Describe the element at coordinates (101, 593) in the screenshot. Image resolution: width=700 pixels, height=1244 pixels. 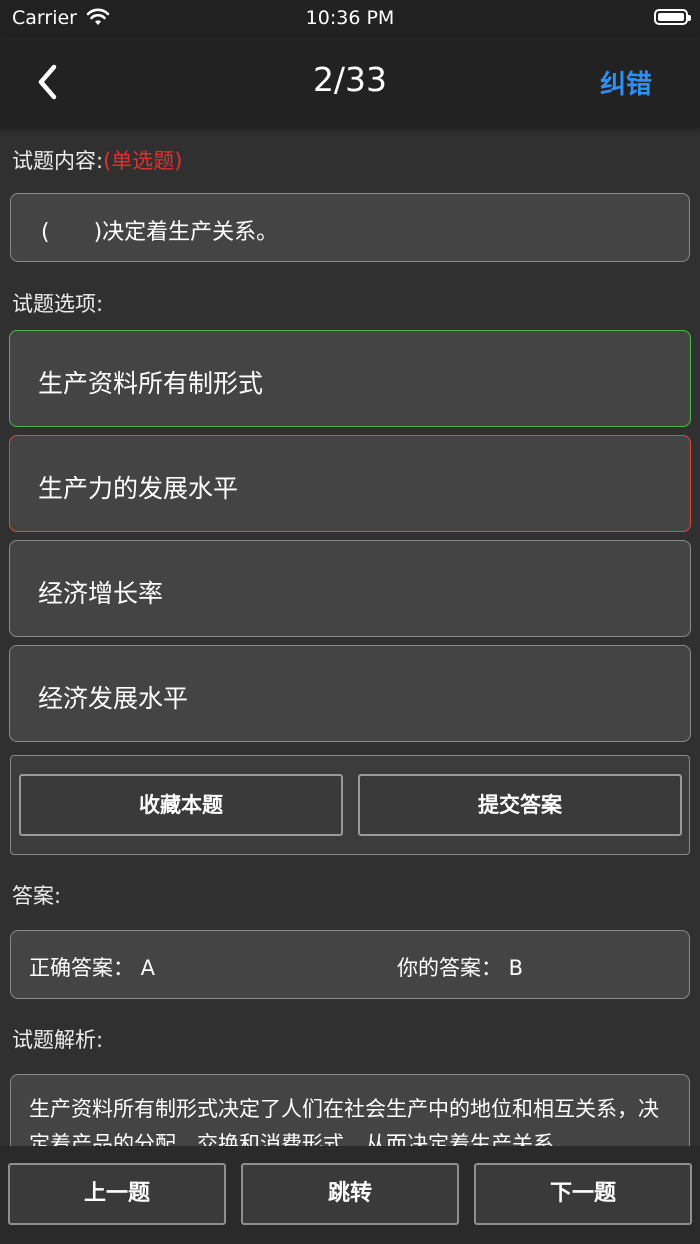
I see `option-c-text: 经济增长率` at that location.